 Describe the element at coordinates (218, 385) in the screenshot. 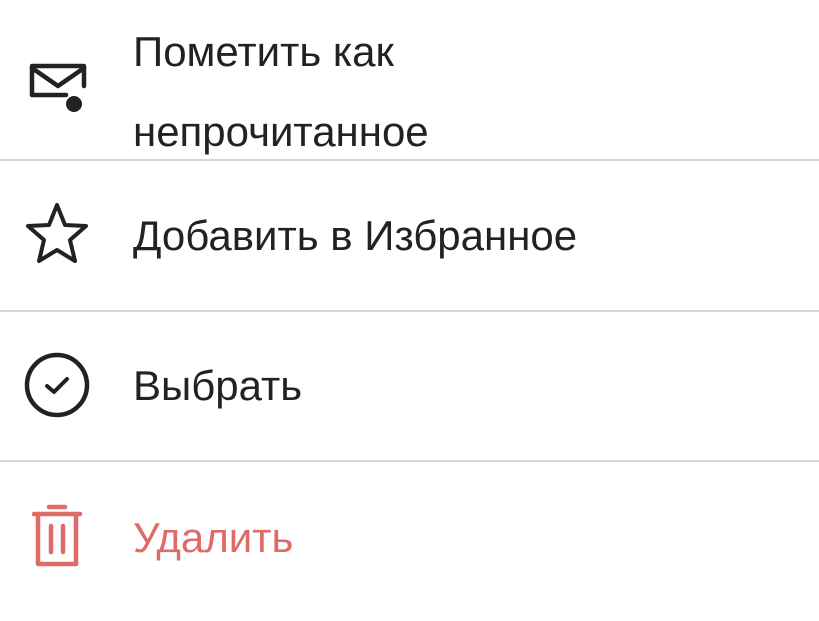

I see `menu-item-label: Выбрать` at that location.